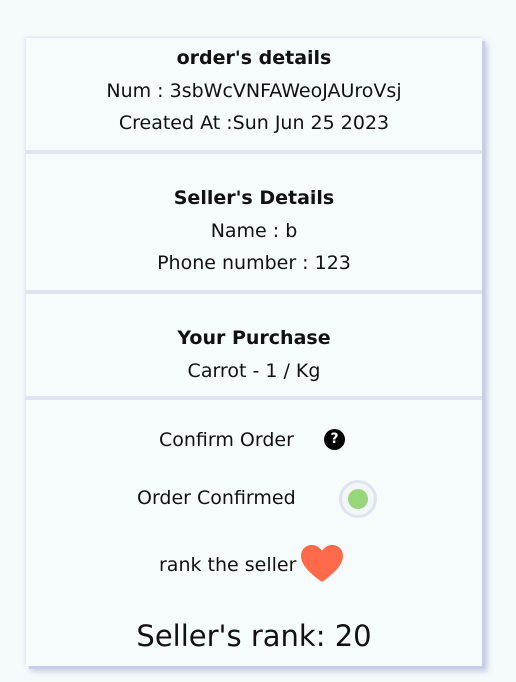 This screenshot has height=682, width=516. I want to click on seller-name: Name : b, so click(254, 231).